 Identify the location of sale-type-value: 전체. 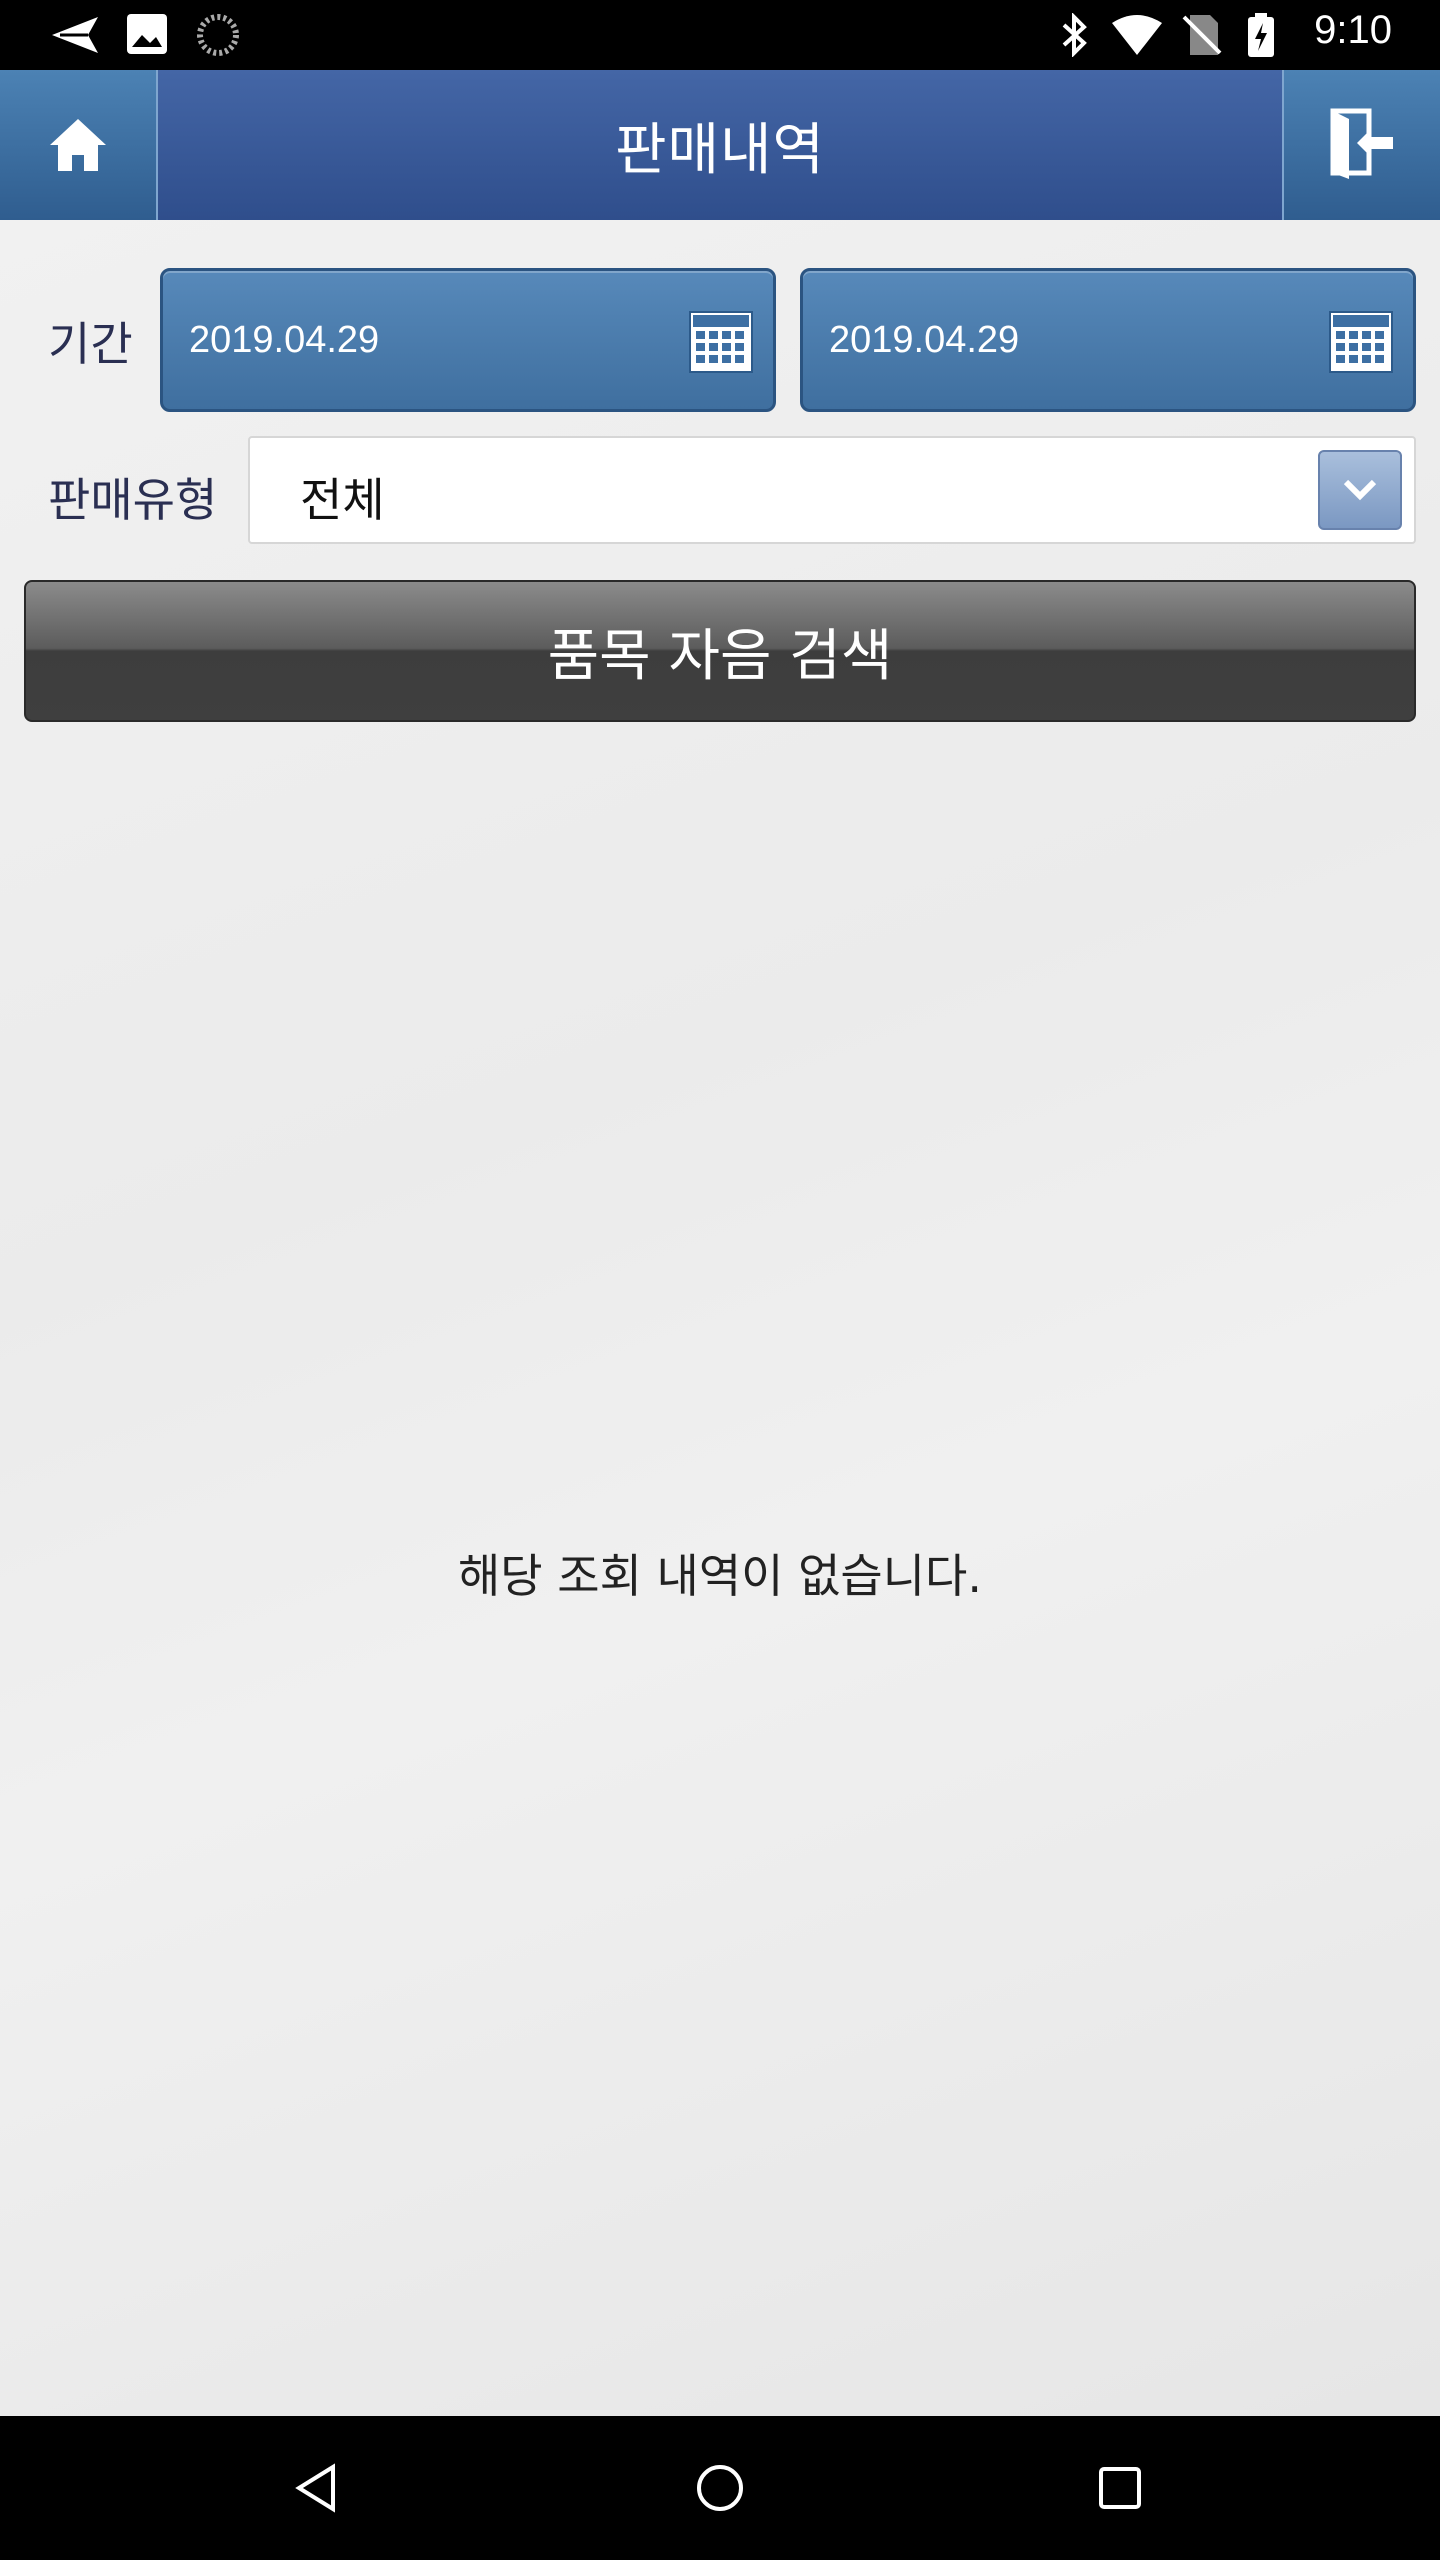
(342, 500).